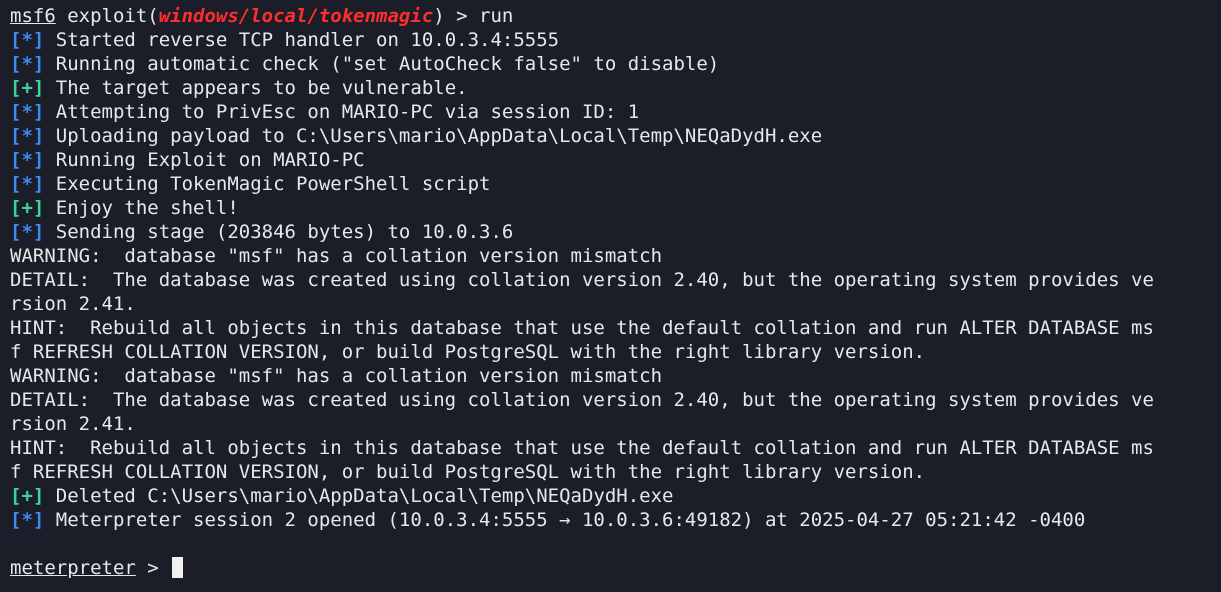  Describe the element at coordinates (279, 232) in the screenshot. I see `output-text: Sending stage (203846 bytes) to 10.0.3.6` at that location.